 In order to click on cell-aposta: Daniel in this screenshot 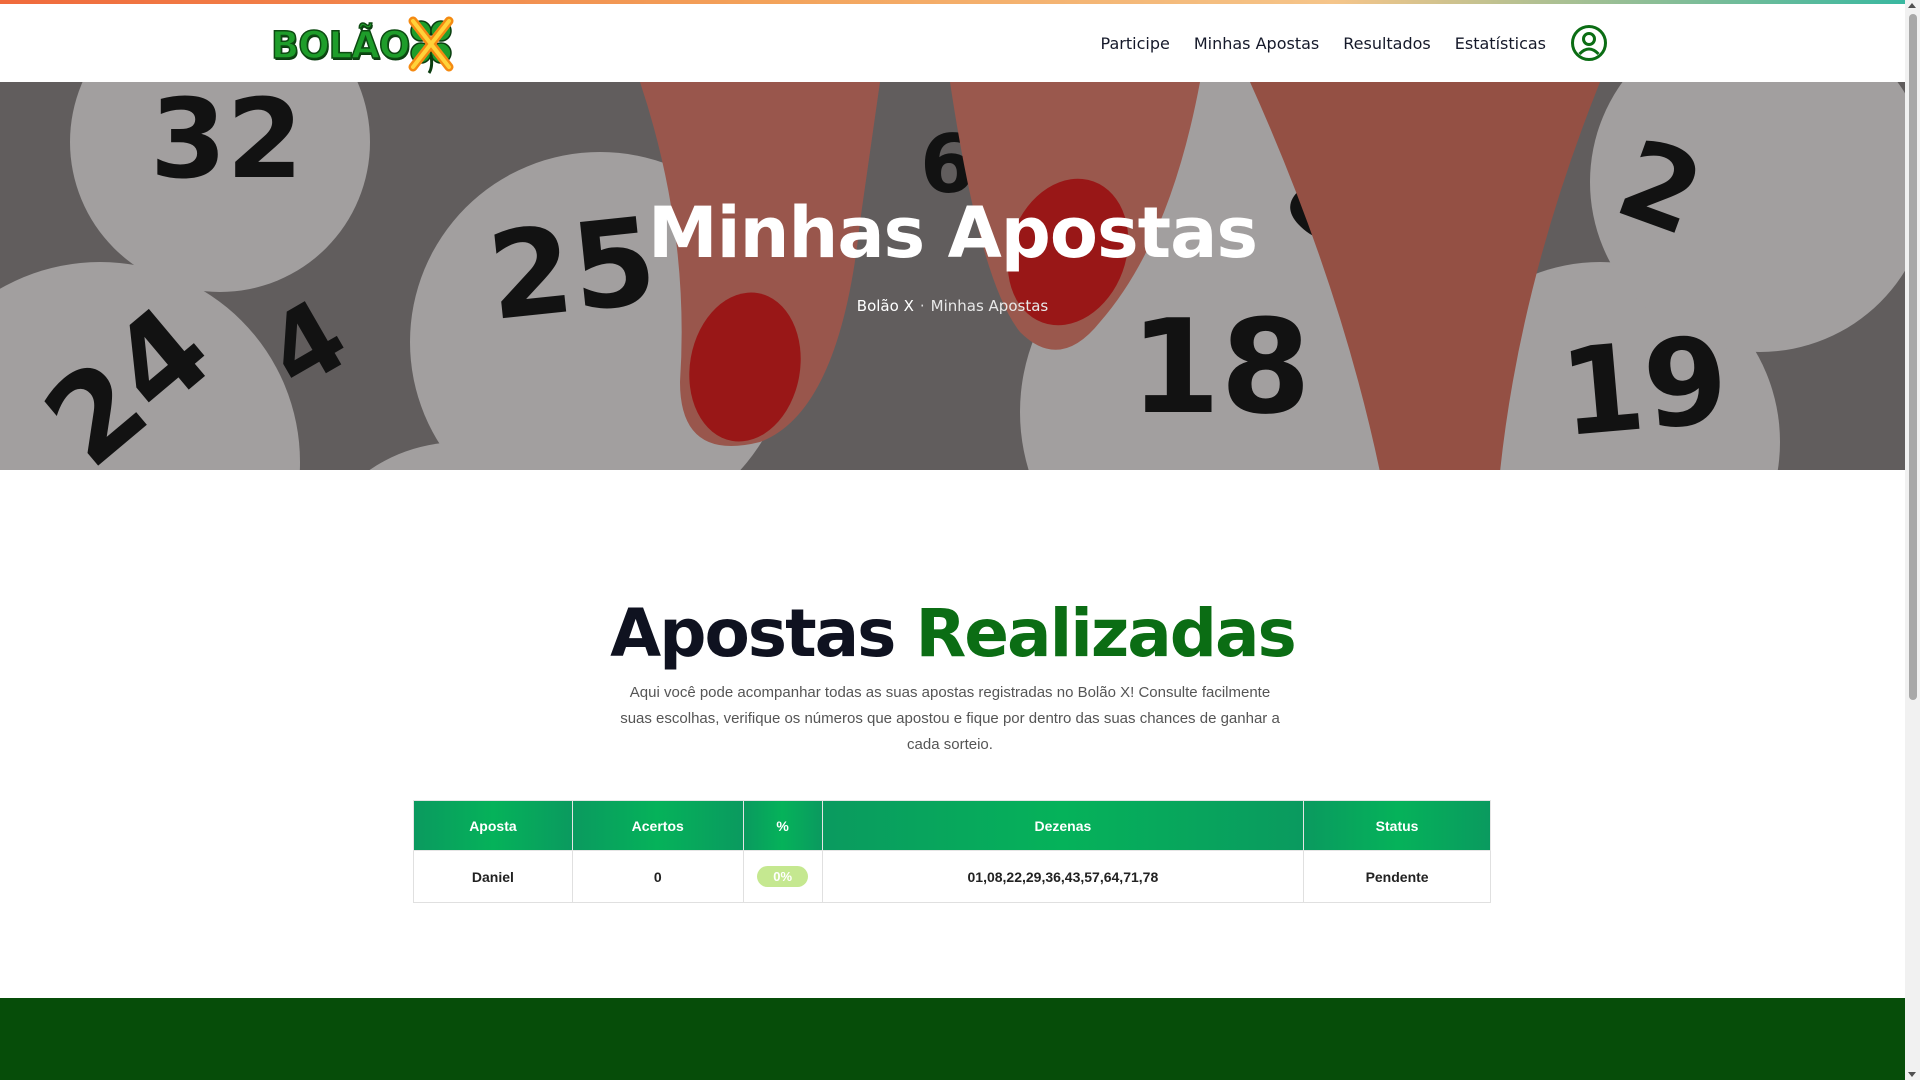, I will do `click(493, 876)`.